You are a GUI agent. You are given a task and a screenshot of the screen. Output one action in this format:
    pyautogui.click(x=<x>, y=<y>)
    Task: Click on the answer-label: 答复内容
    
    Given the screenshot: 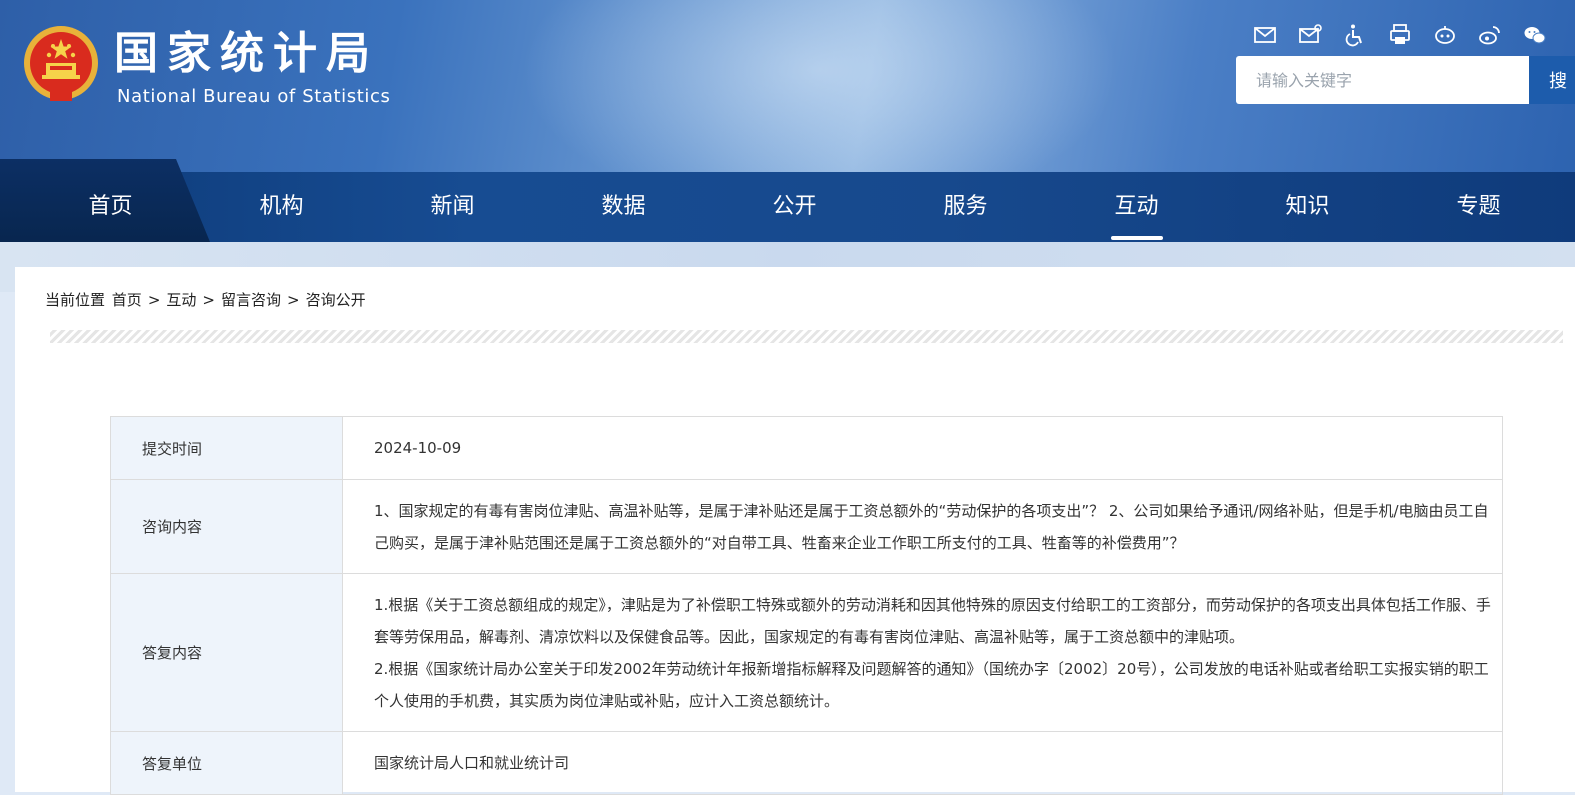 What is the action you would take?
    pyautogui.click(x=226, y=652)
    